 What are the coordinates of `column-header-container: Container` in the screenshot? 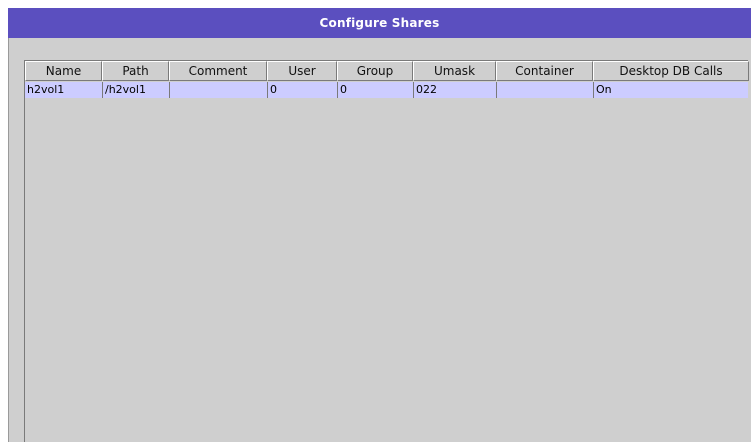 It's located at (544, 71).